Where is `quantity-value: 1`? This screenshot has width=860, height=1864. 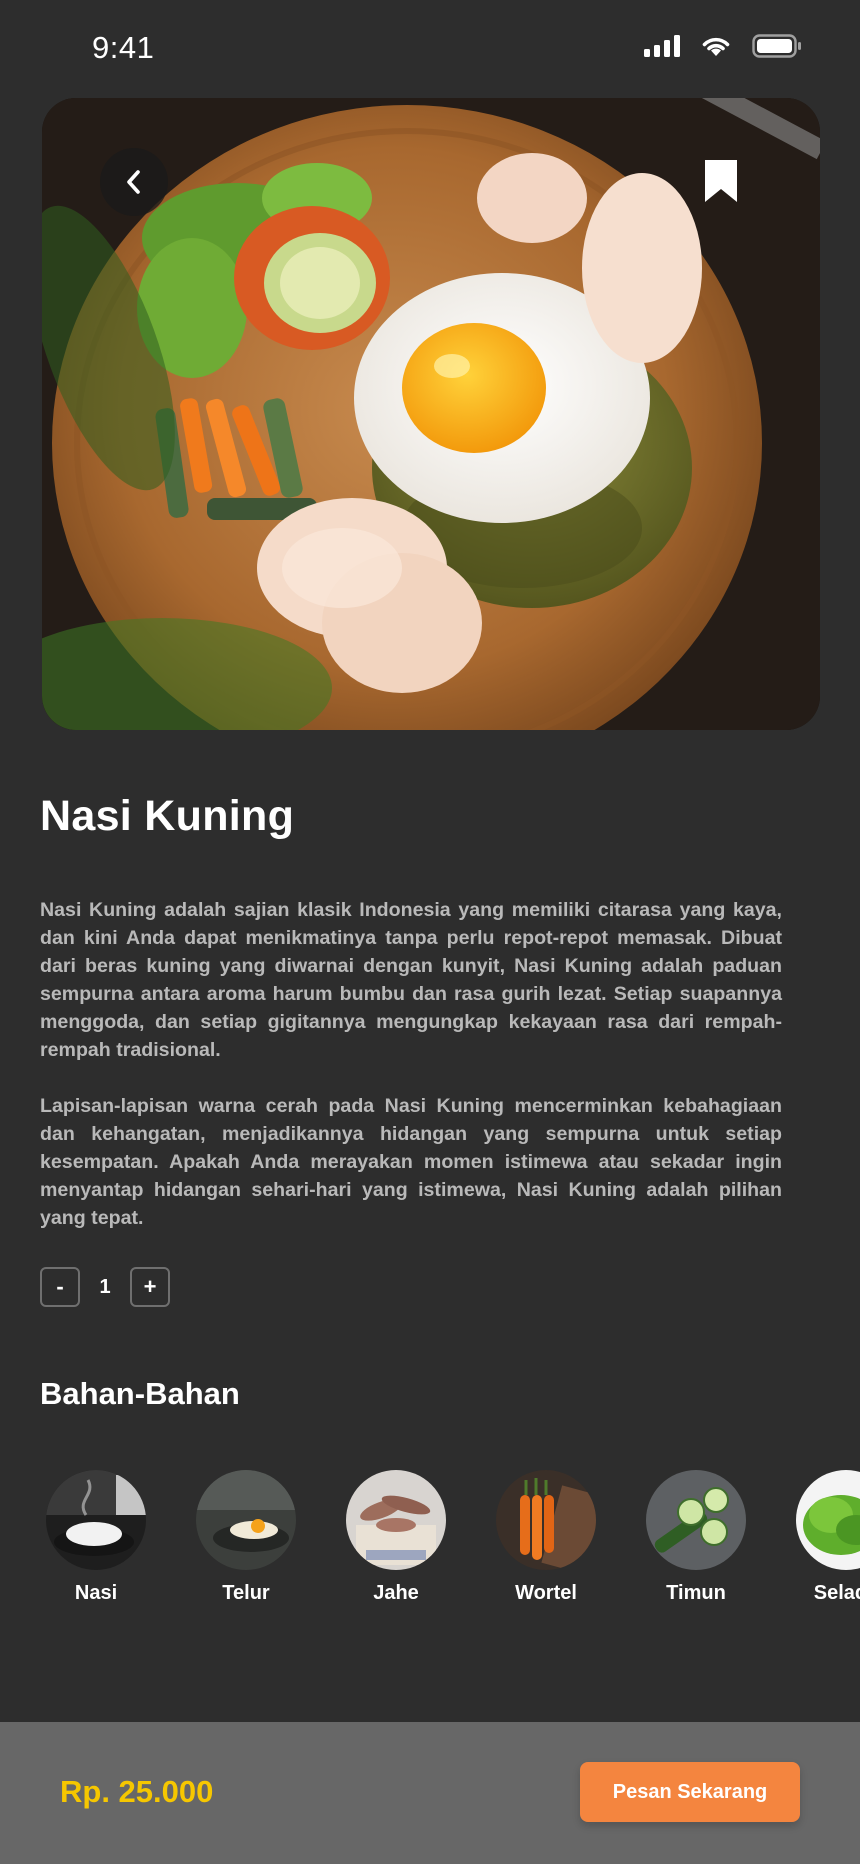 quantity-value: 1 is located at coordinates (105, 1286).